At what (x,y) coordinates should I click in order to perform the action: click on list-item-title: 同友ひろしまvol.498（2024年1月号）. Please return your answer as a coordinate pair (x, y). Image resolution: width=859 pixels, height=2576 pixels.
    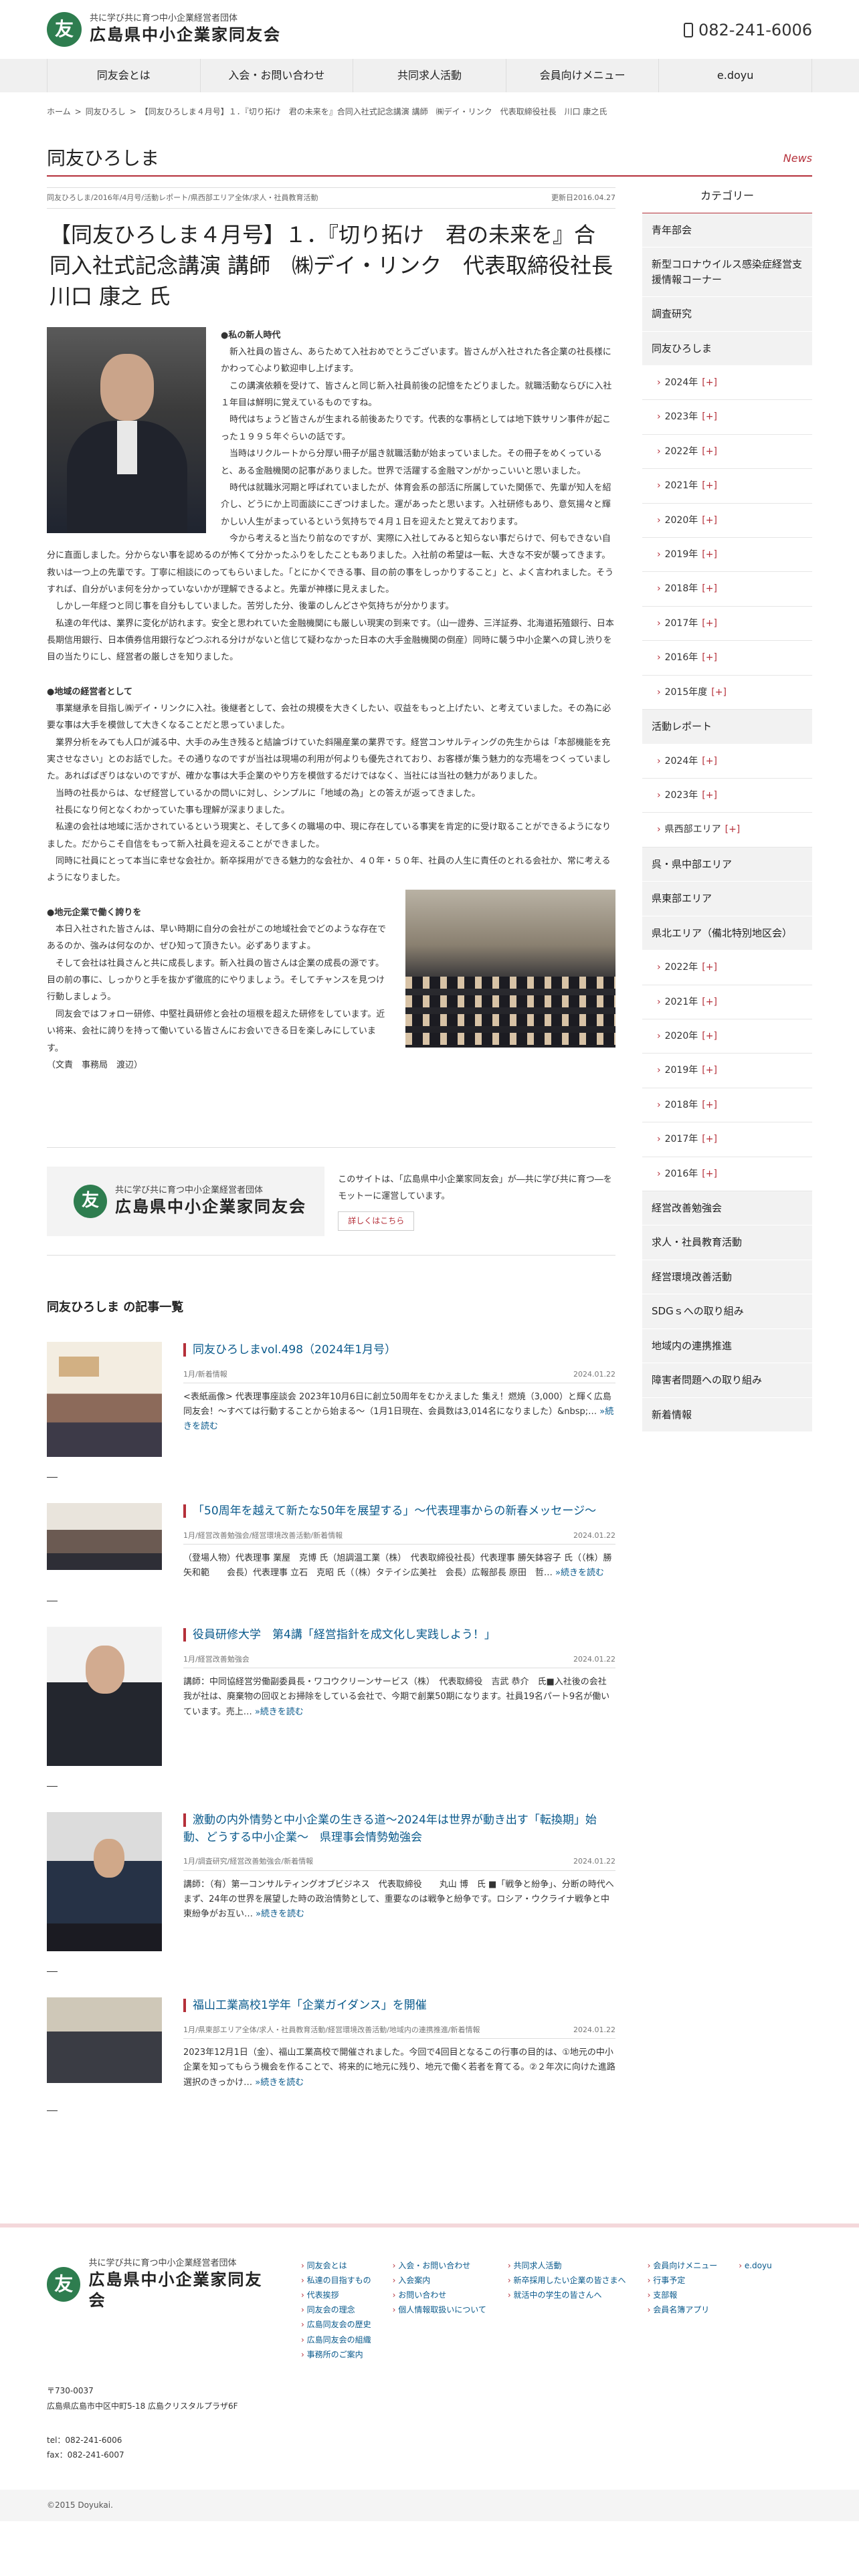
    Looking at the image, I should click on (290, 1350).